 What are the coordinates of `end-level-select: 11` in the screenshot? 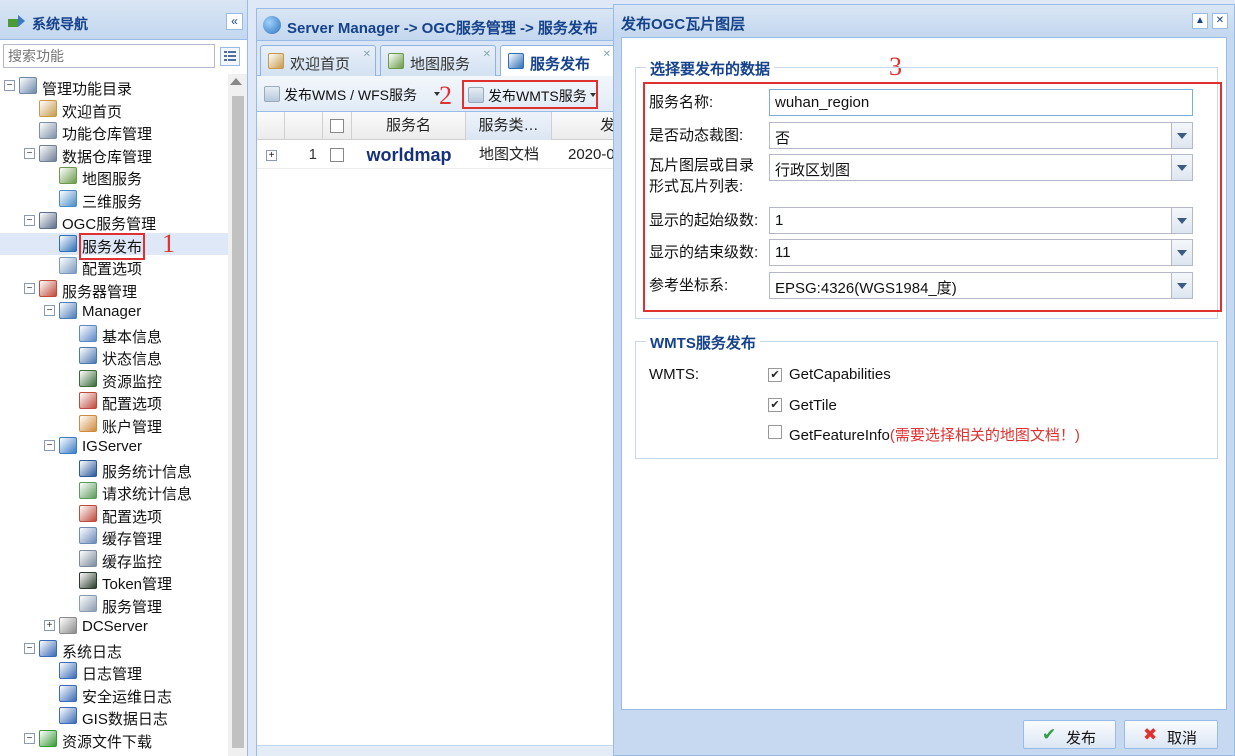 It's located at (981, 252).